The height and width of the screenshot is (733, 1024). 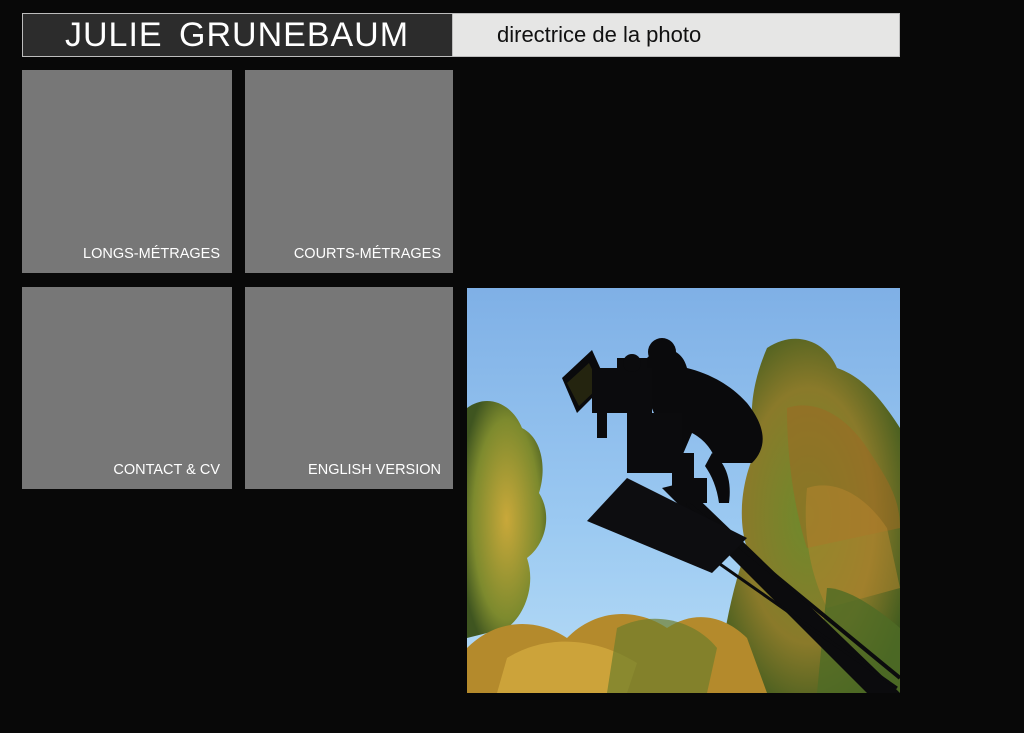 What do you see at coordinates (349, 171) in the screenshot?
I see `nav-tile-courts-metrages: COURTS-MÉTRAGES` at bounding box center [349, 171].